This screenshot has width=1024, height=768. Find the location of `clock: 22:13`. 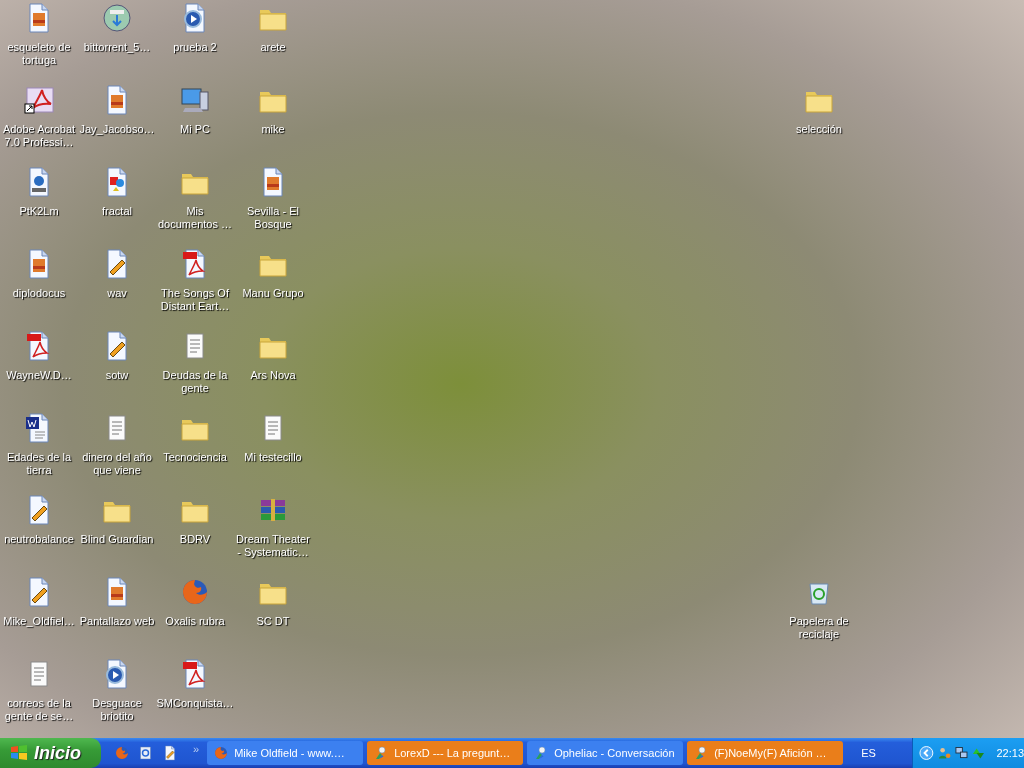

clock: 22:13 is located at coordinates (1010, 753).